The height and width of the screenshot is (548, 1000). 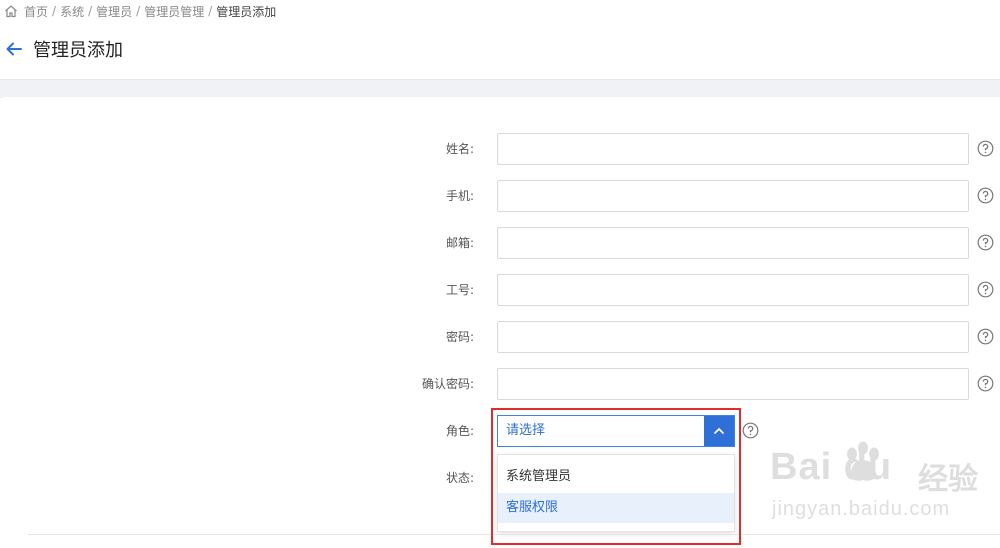 I want to click on email-input, so click(x=733, y=243).